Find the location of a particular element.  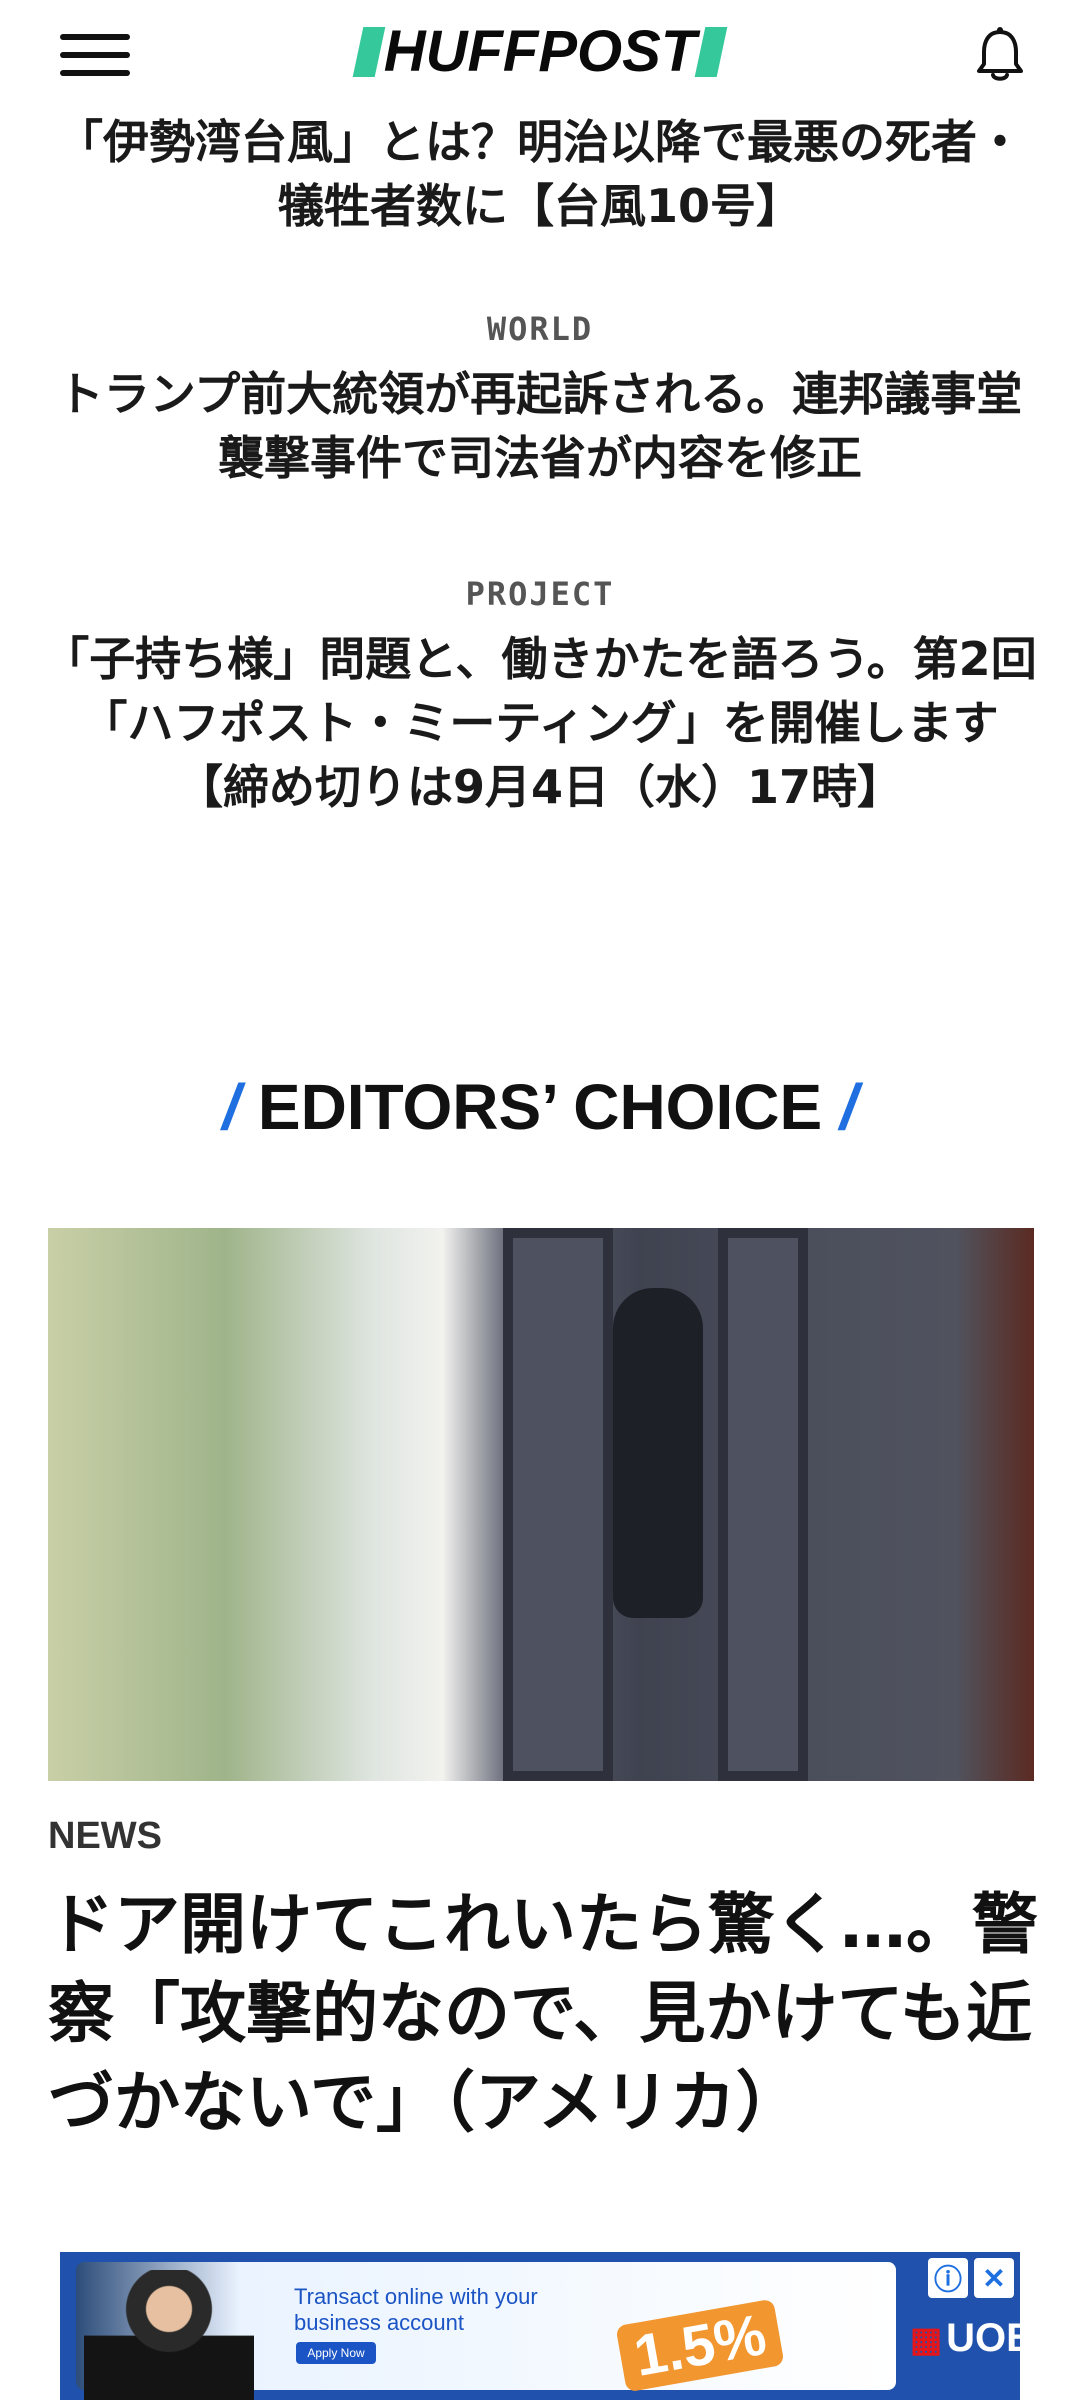

ad-close-icon: ✕ is located at coordinates (994, 2278).